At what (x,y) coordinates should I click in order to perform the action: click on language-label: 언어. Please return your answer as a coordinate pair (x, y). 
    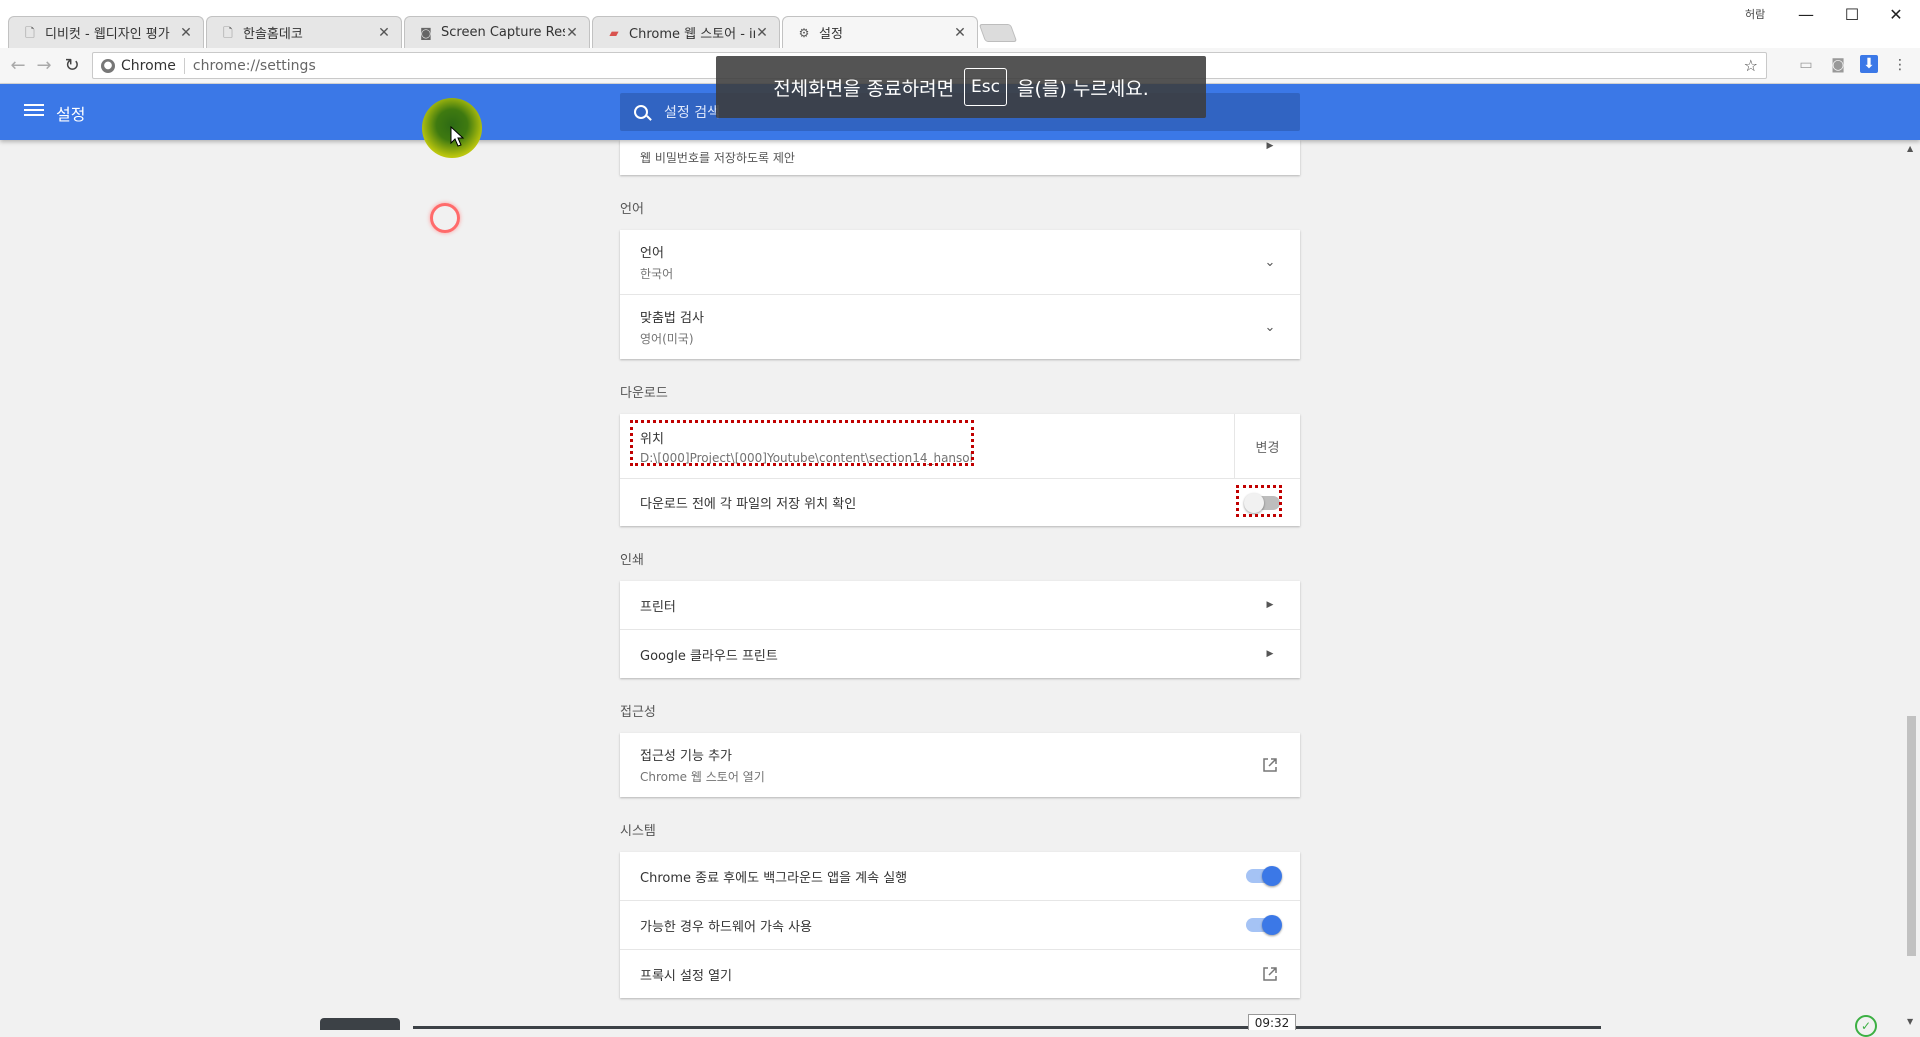
    Looking at the image, I should click on (652, 253).